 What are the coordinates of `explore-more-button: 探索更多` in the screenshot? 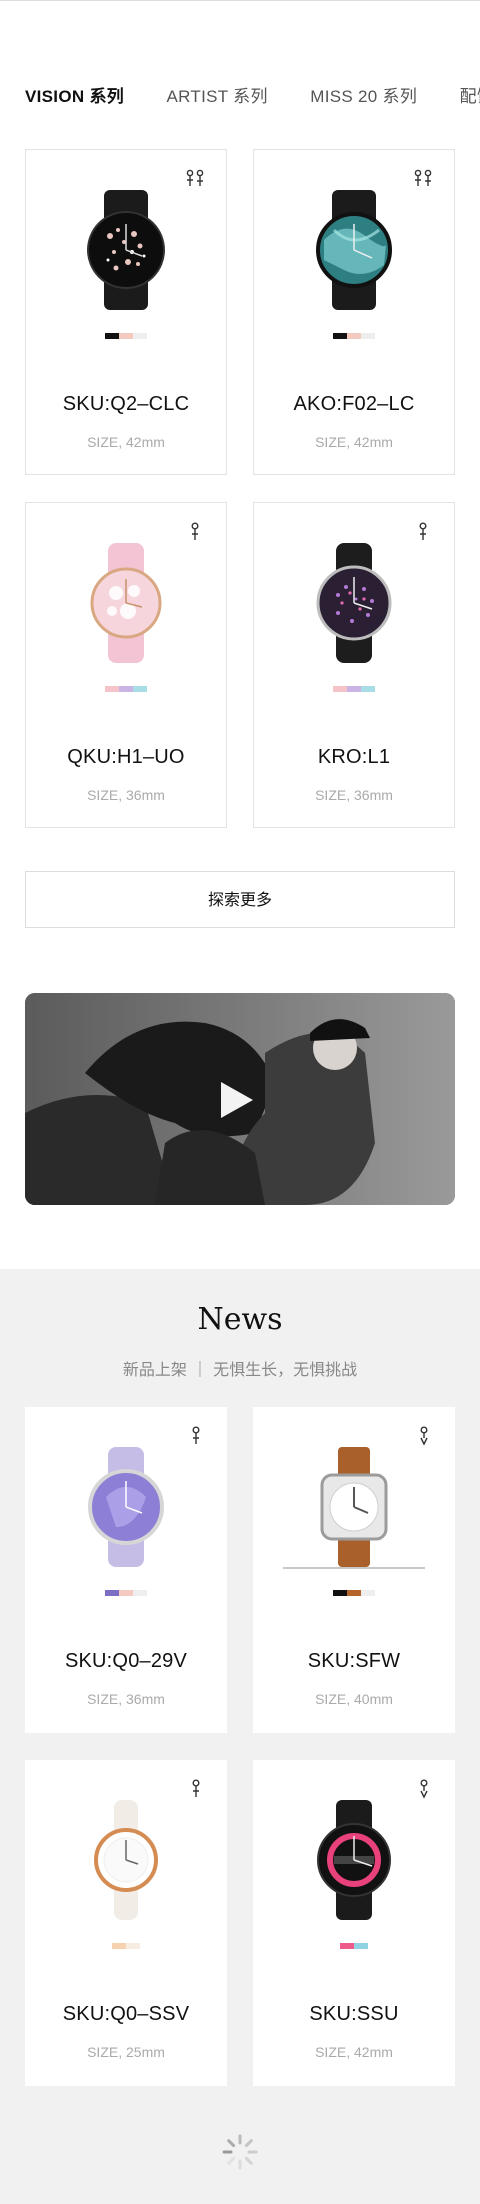 It's located at (240, 899).